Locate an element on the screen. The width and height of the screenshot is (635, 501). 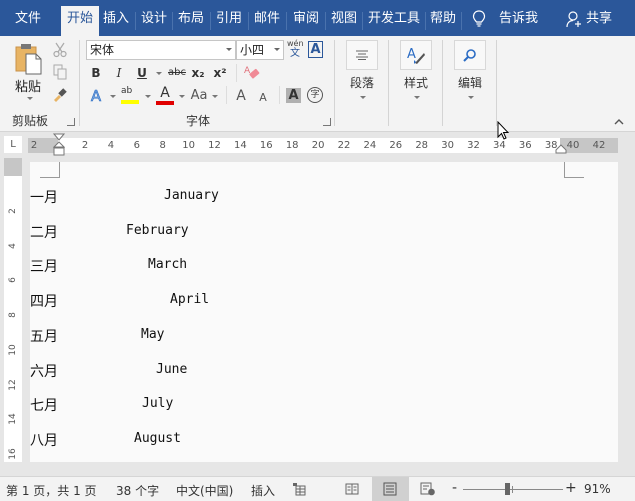
copy-button is located at coordinates (60, 72).